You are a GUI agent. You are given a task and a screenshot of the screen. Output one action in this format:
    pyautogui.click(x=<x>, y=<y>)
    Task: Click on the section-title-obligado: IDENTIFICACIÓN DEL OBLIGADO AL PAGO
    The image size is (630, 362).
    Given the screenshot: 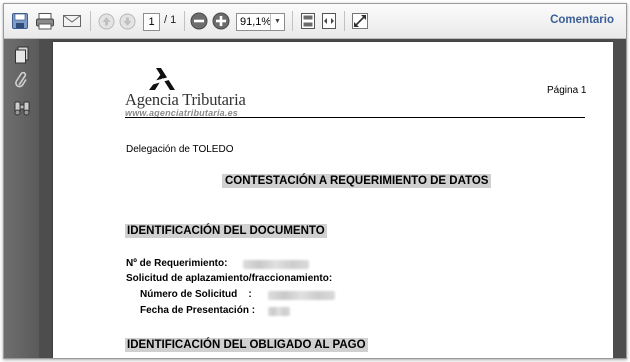 What is the action you would take?
    pyautogui.click(x=246, y=345)
    